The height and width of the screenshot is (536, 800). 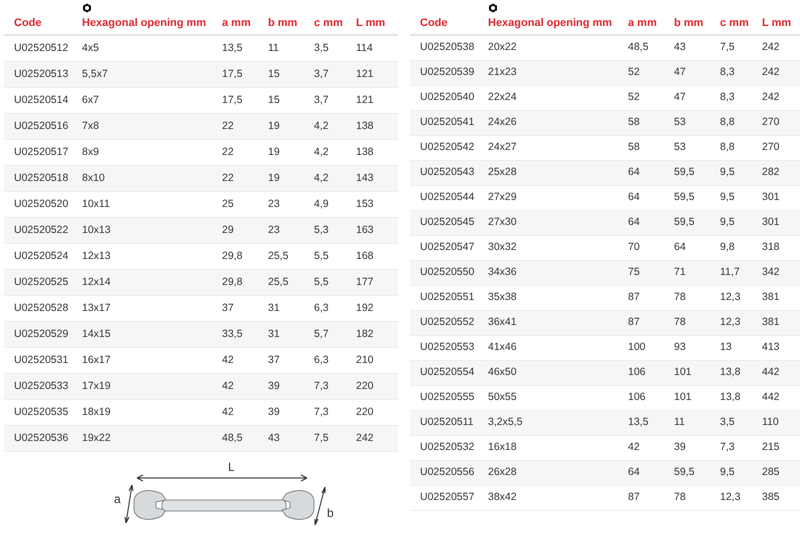 I want to click on hex-nut-icon, so click(x=493, y=7).